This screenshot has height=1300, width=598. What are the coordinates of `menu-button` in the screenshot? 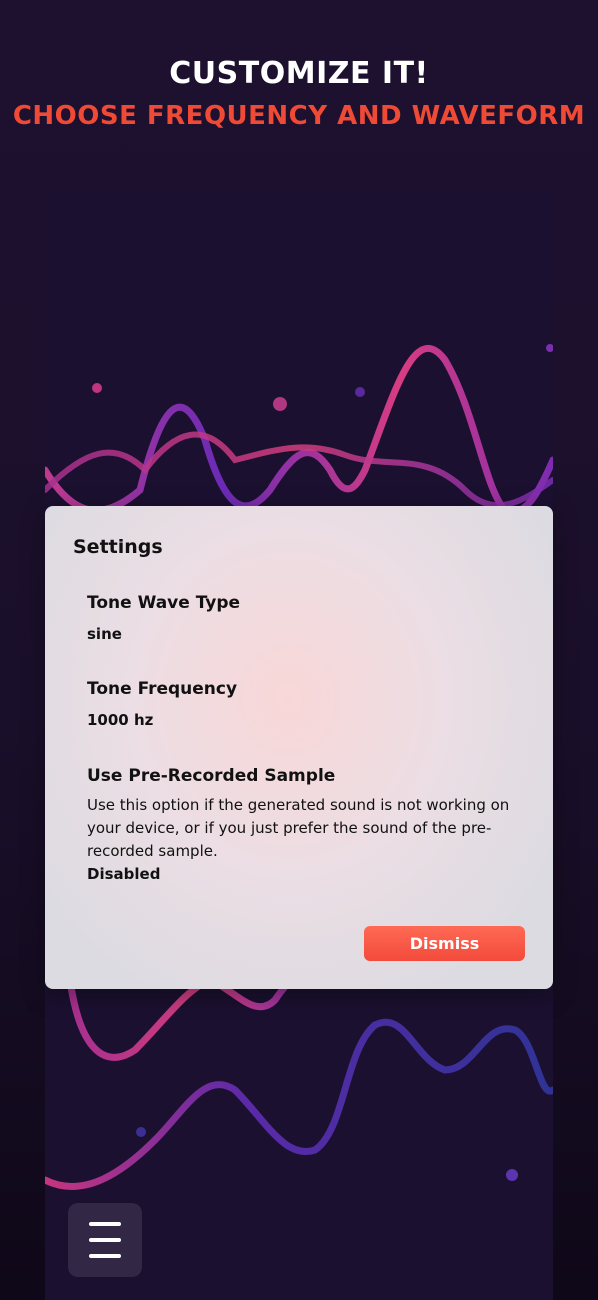 It's located at (105, 1240).